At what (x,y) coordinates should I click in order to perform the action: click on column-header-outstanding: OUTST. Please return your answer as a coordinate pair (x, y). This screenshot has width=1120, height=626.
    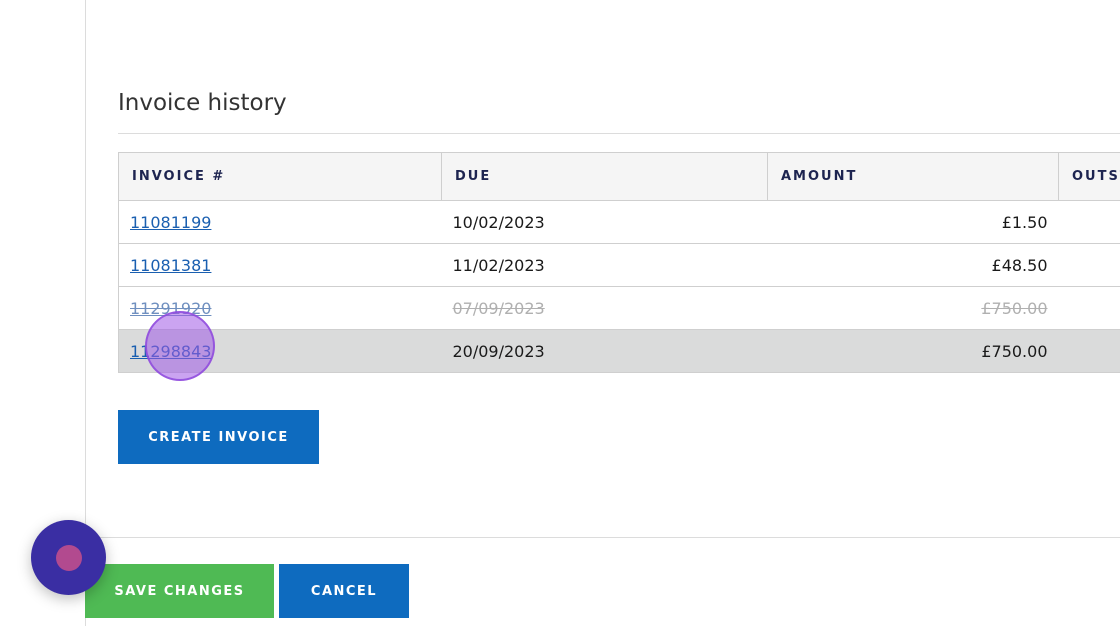
    Looking at the image, I should click on (1089, 176).